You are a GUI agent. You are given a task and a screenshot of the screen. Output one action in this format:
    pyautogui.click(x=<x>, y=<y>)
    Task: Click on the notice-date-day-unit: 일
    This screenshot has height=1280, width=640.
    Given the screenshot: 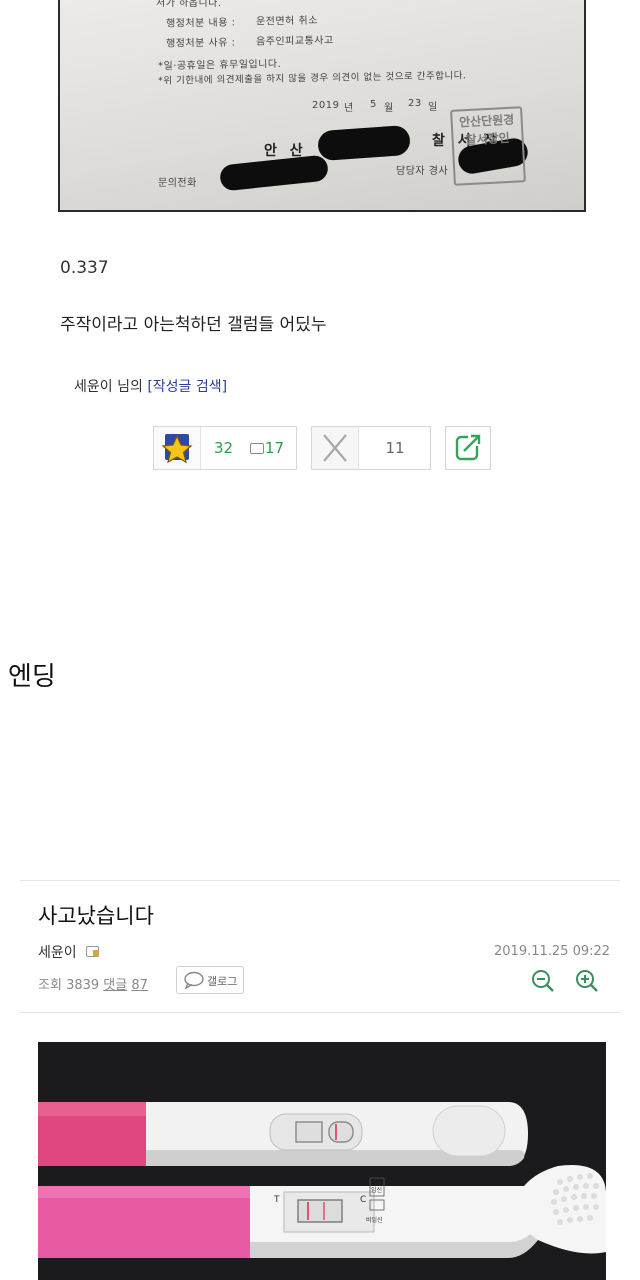 What is the action you would take?
    pyautogui.click(x=433, y=107)
    